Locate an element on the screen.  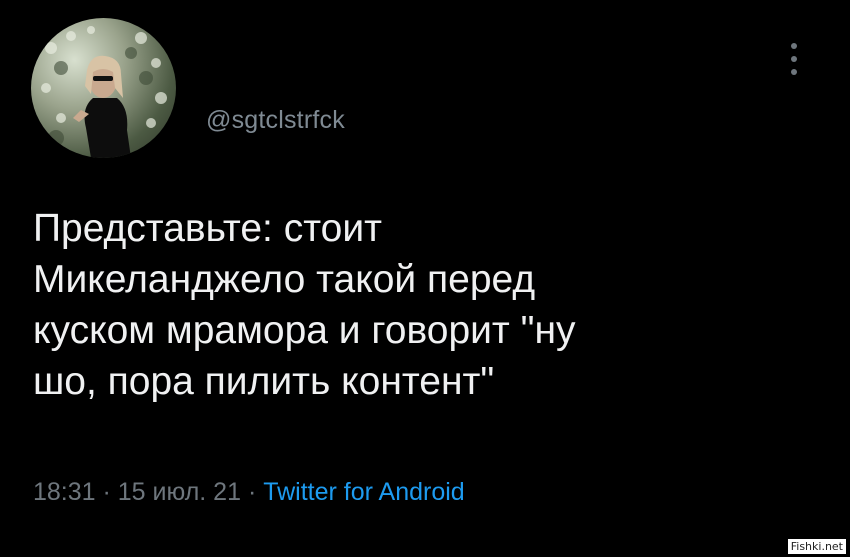
avatar is located at coordinates (103, 88).